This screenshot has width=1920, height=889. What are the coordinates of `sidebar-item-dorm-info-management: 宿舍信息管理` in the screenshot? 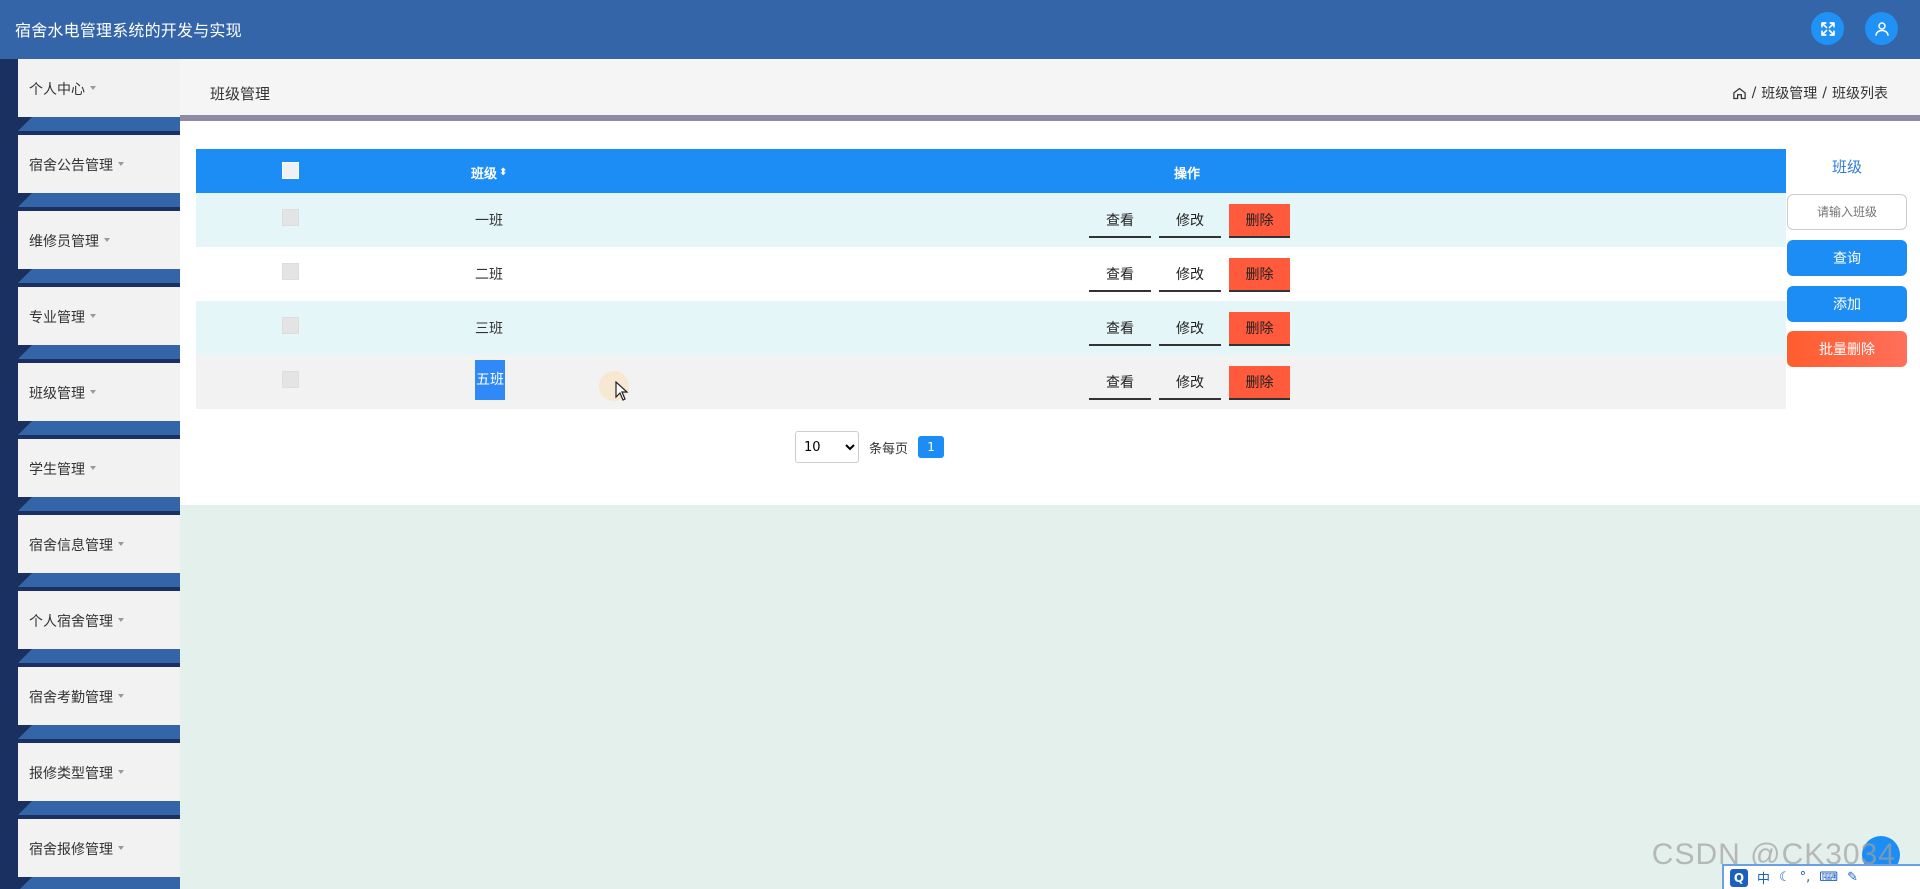 It's located at (99, 544).